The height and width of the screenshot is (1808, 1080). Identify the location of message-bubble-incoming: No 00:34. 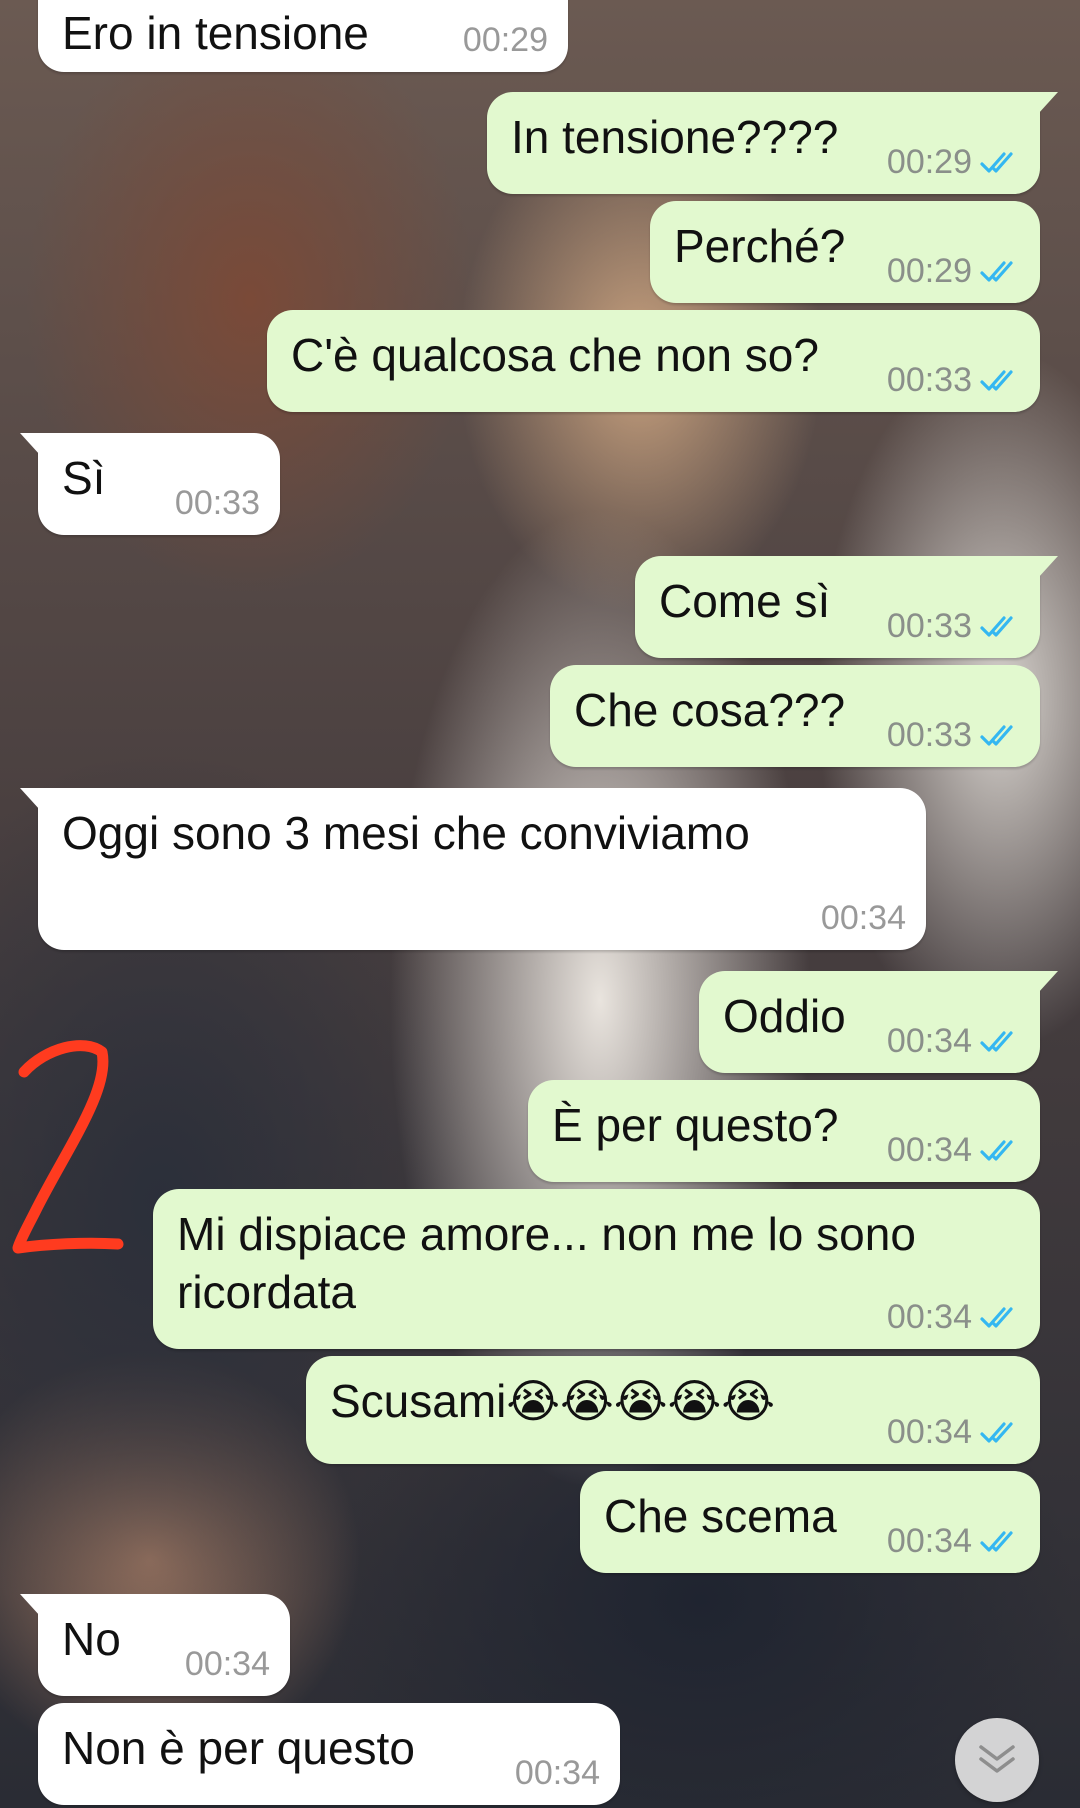
(155, 1645).